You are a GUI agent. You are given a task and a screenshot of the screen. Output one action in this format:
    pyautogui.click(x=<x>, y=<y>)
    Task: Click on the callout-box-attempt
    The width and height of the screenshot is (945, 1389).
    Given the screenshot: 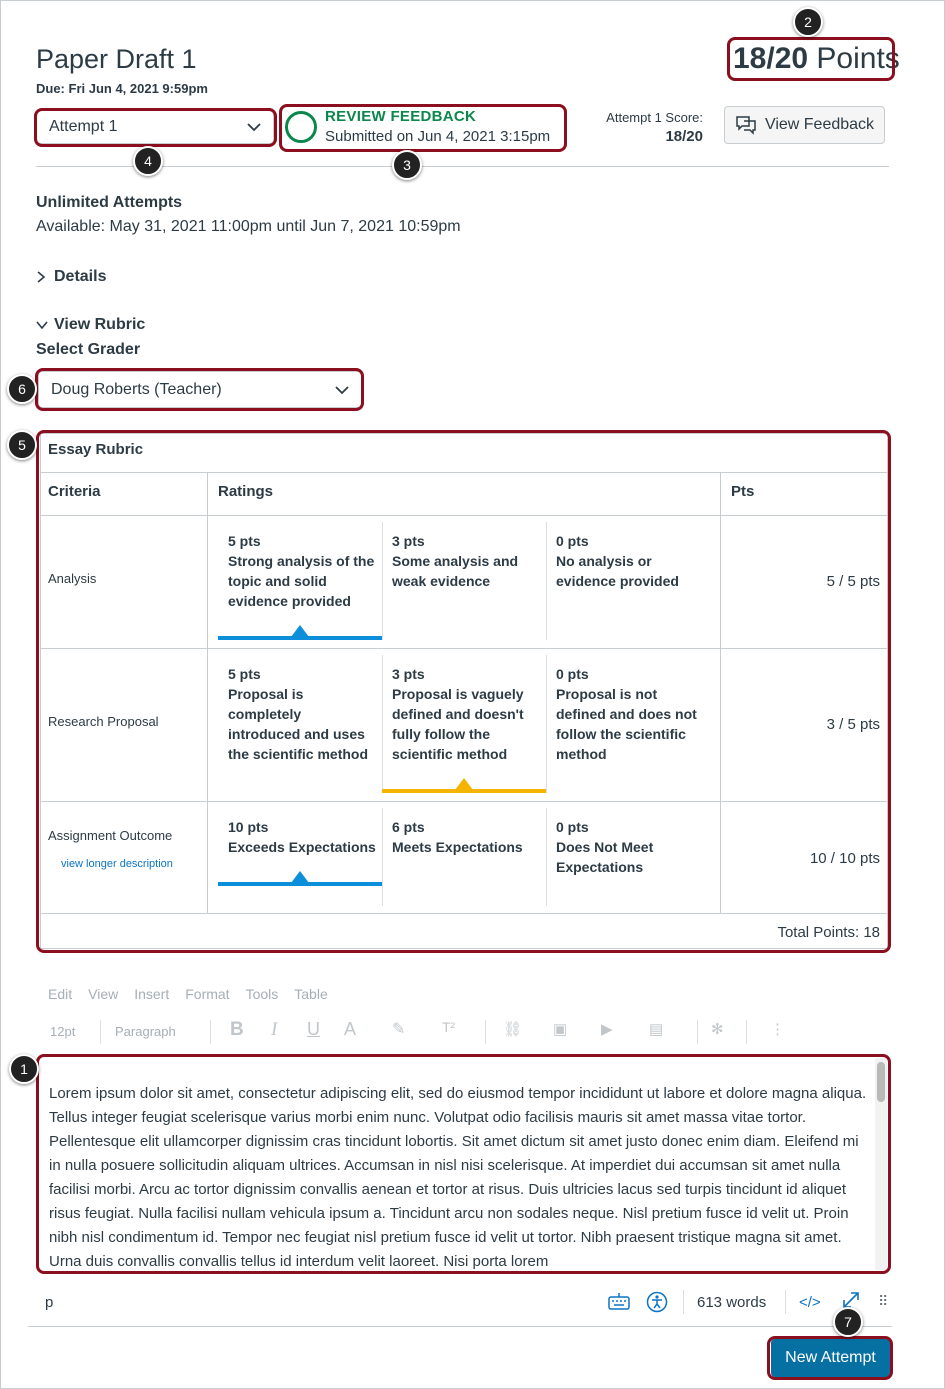 What is the action you would take?
    pyautogui.click(x=155, y=127)
    